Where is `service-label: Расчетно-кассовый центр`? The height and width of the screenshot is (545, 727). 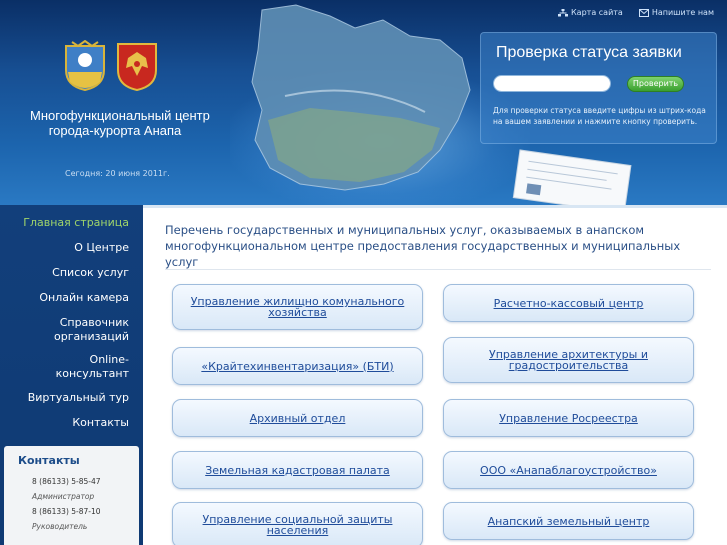 service-label: Расчетно-кассовый центр is located at coordinates (568, 303).